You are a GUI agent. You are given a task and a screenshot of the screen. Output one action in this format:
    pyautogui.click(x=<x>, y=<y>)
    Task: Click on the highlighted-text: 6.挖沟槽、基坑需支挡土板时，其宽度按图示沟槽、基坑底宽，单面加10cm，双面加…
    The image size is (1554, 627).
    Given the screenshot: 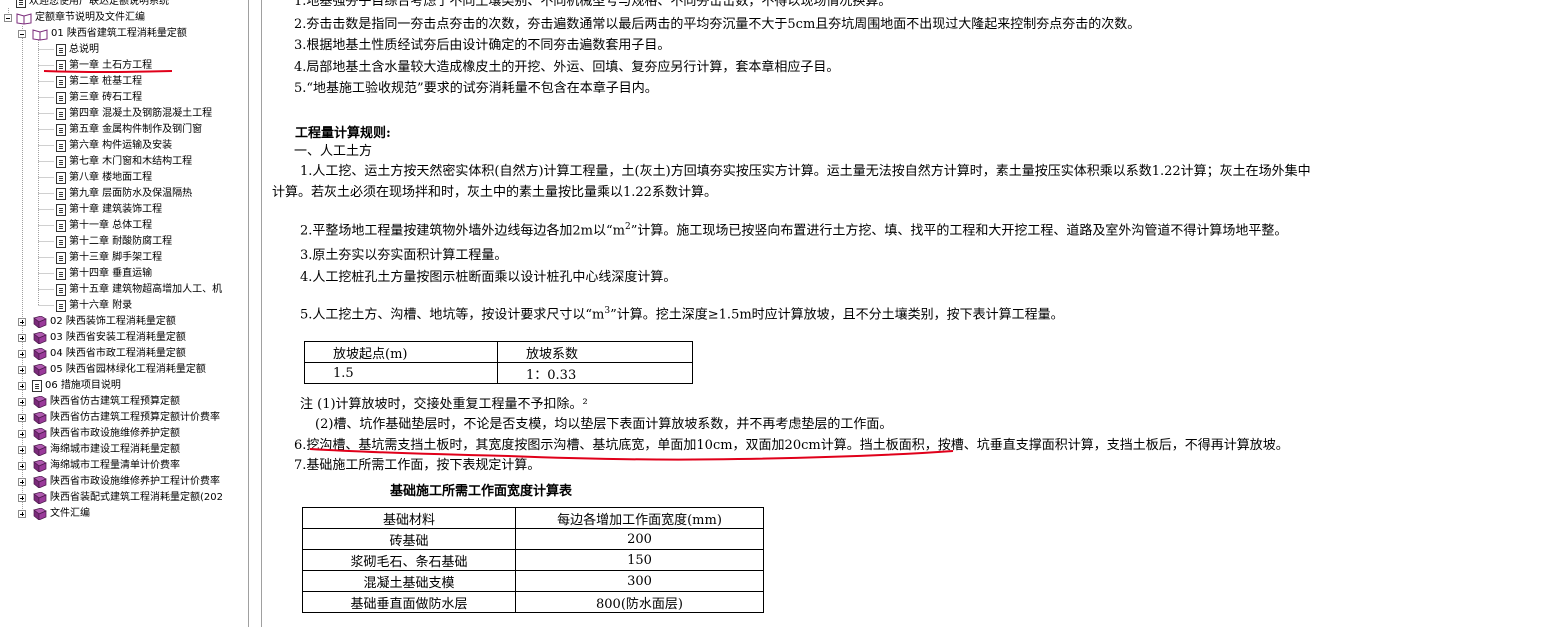 What is the action you would take?
    pyautogui.click(x=570, y=445)
    